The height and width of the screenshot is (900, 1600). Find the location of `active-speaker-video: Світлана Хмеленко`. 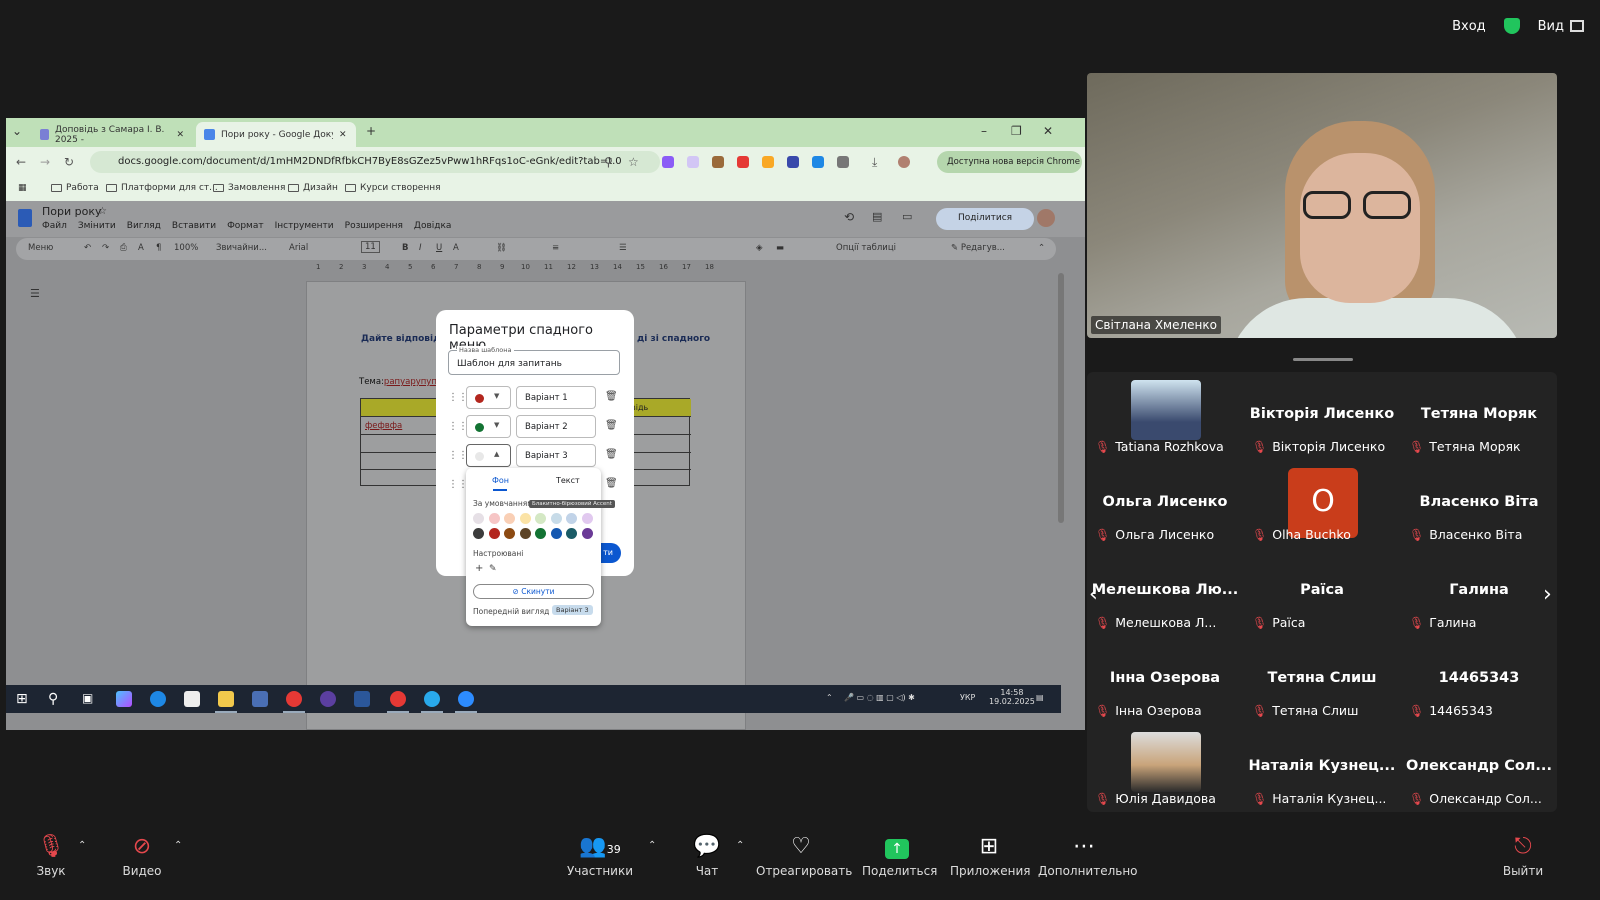

active-speaker-video: Світлана Хмеленко is located at coordinates (1322, 205).